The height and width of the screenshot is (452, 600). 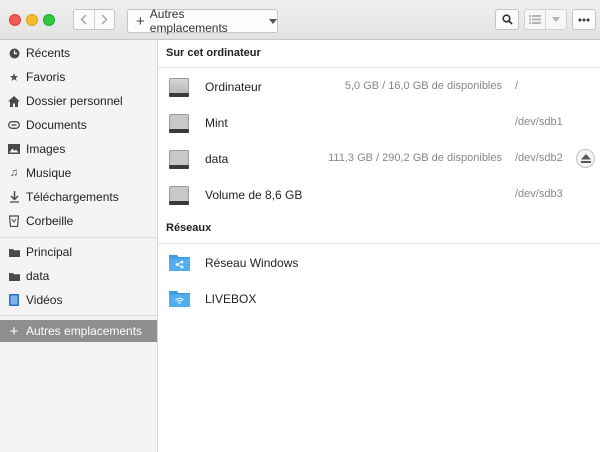 I want to click on drive-mount-path: /, so click(x=517, y=86).